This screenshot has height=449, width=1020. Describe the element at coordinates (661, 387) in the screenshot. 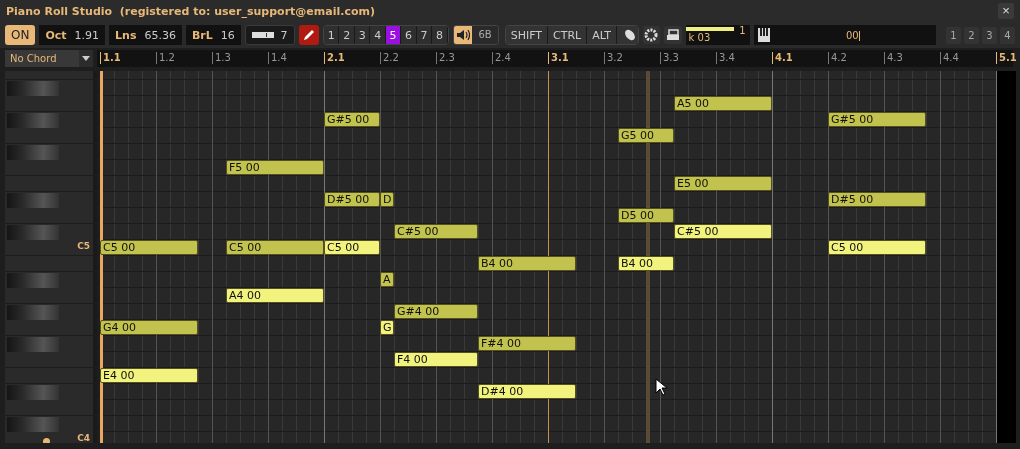

I see `mouse-pointer-icon` at that location.